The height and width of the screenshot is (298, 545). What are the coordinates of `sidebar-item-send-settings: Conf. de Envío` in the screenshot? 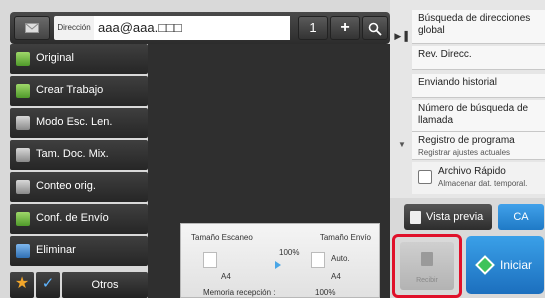 It's located at (79, 219).